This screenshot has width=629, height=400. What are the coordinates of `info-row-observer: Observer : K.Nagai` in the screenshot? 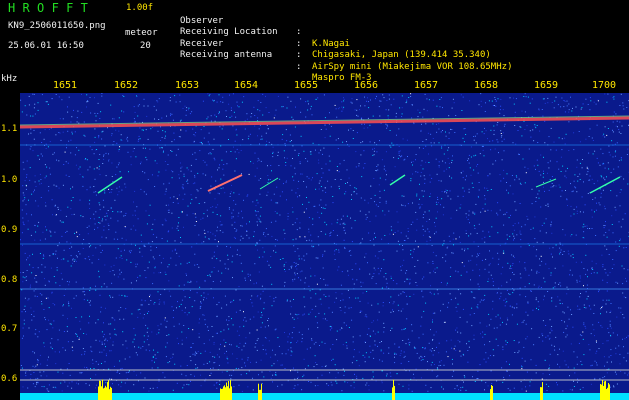 It's located at (265, 26).